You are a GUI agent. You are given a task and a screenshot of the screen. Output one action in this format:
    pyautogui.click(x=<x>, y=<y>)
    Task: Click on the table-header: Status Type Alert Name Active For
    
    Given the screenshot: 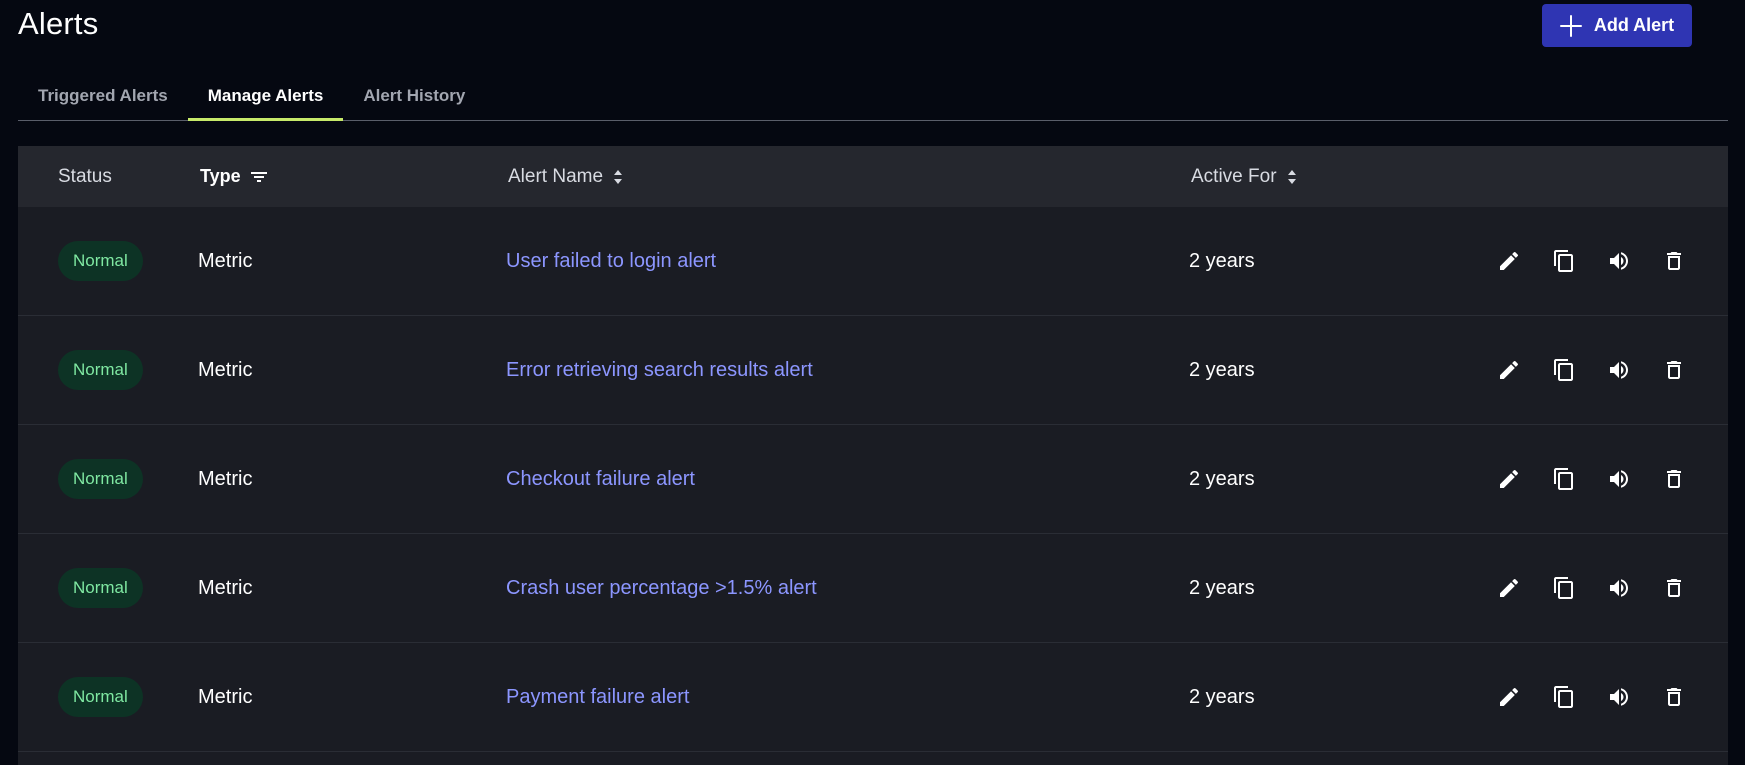 What is the action you would take?
    pyautogui.click(x=873, y=176)
    